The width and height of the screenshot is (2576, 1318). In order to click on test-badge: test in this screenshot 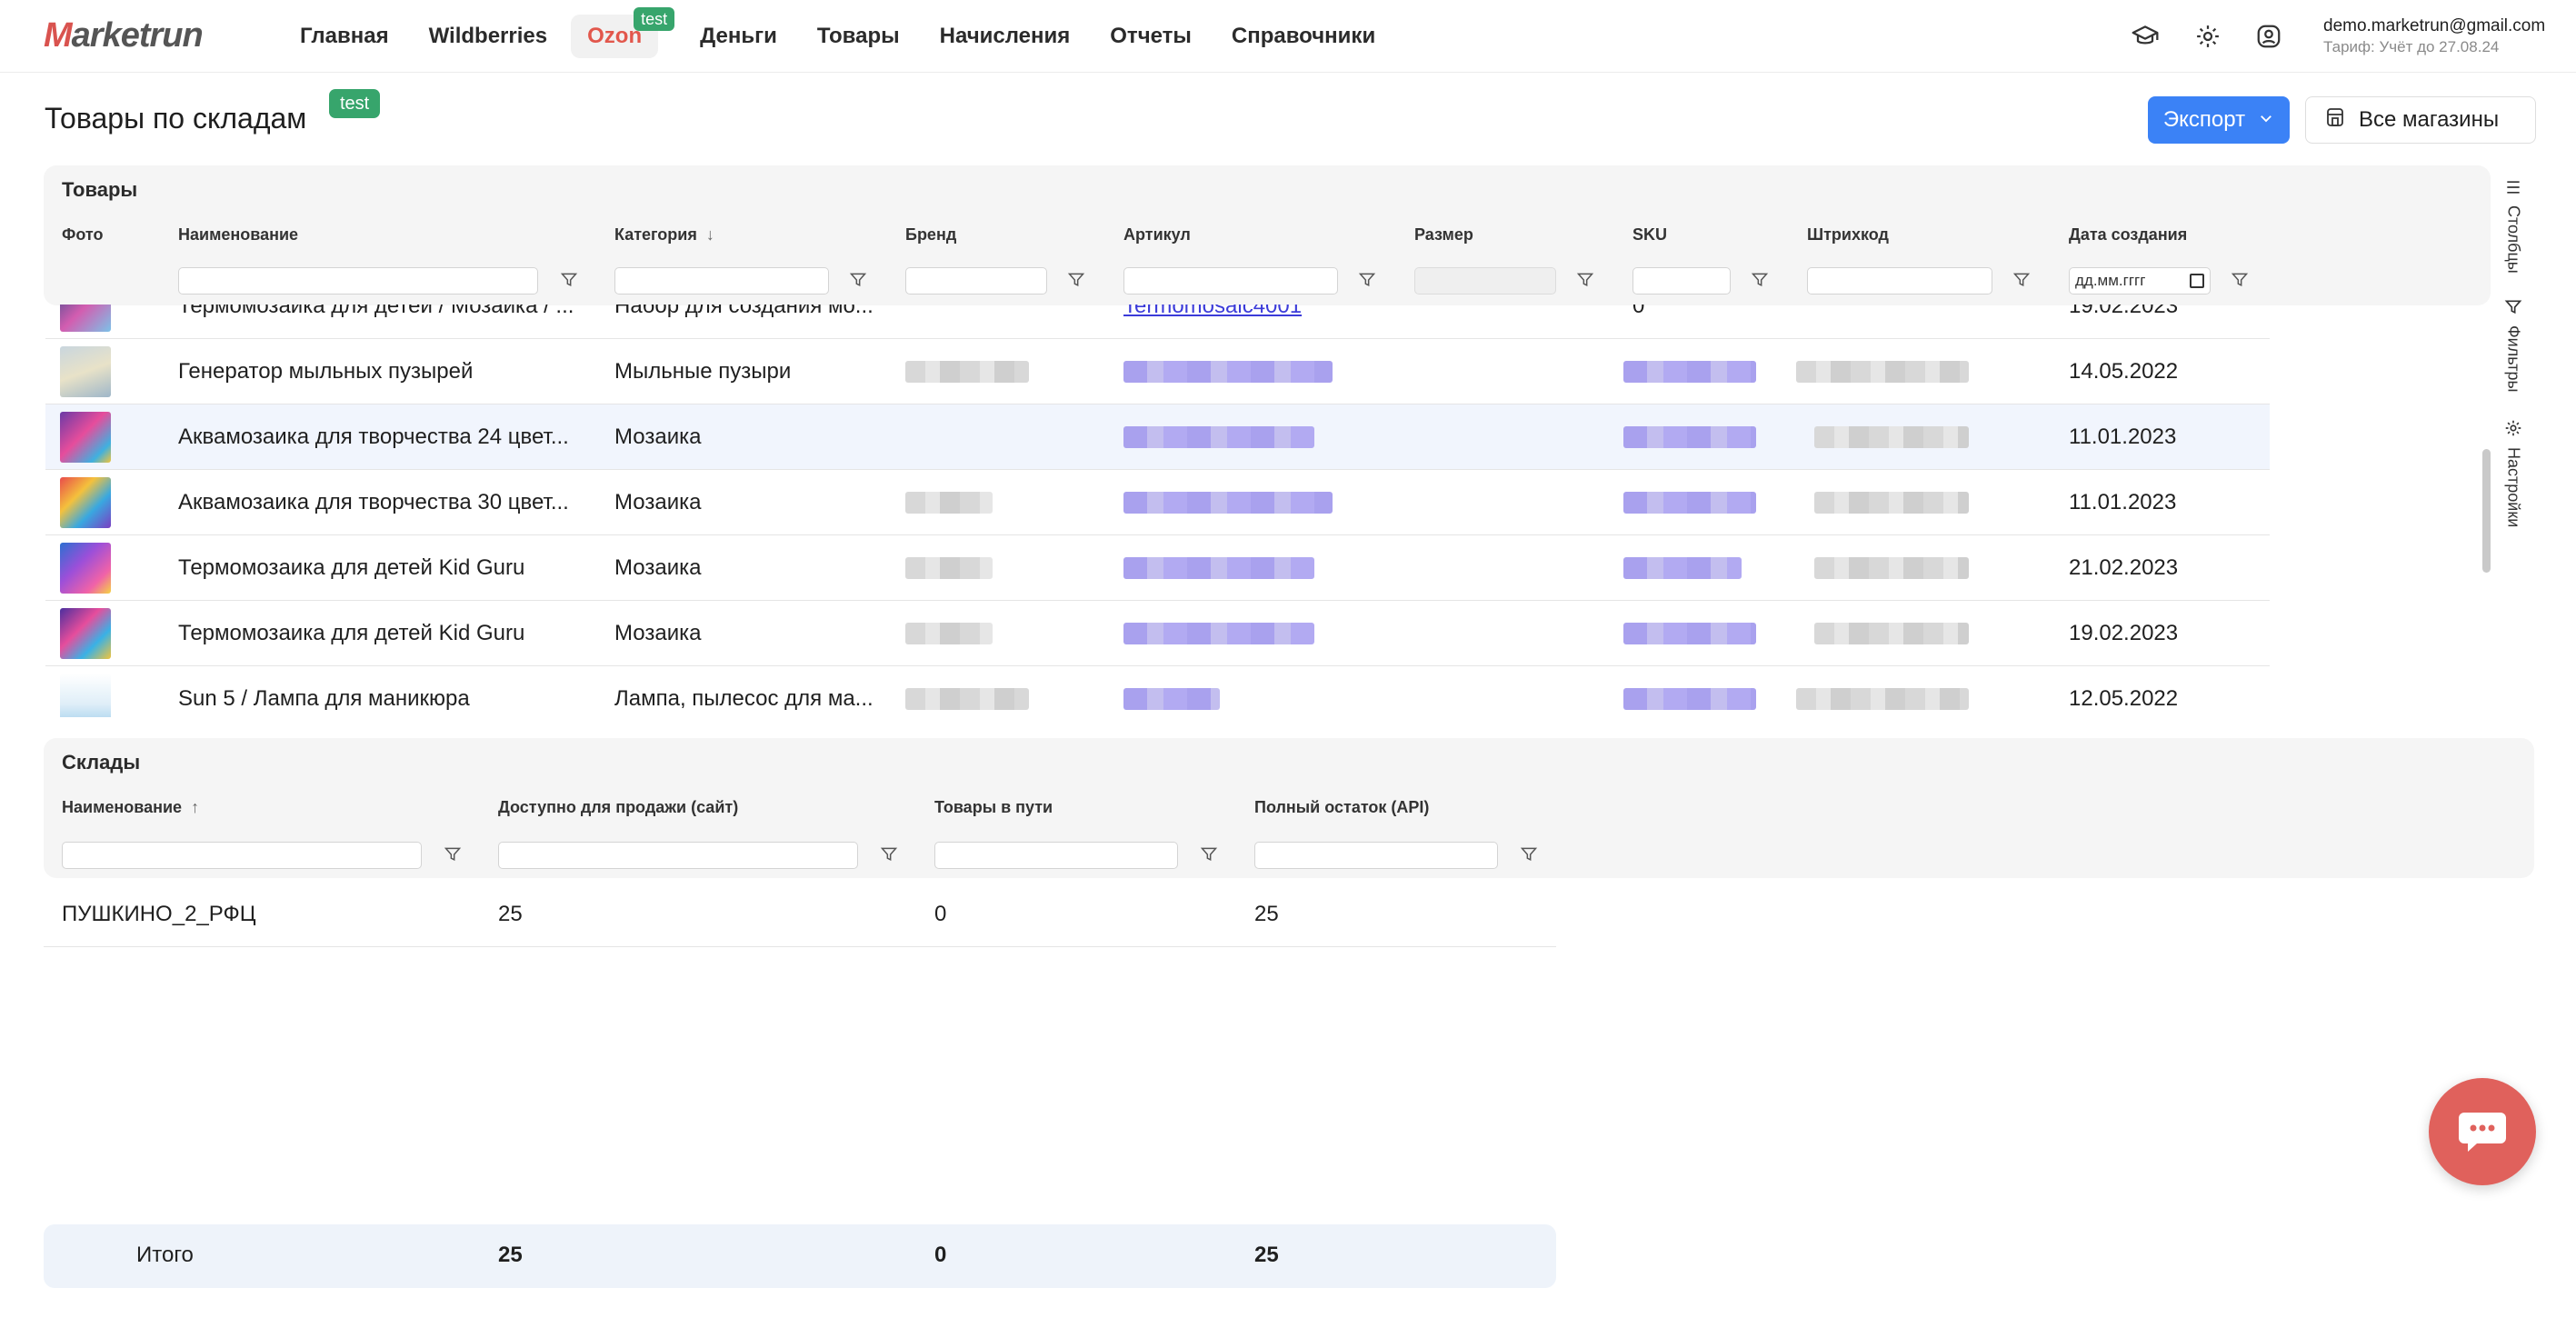, I will do `click(654, 19)`.